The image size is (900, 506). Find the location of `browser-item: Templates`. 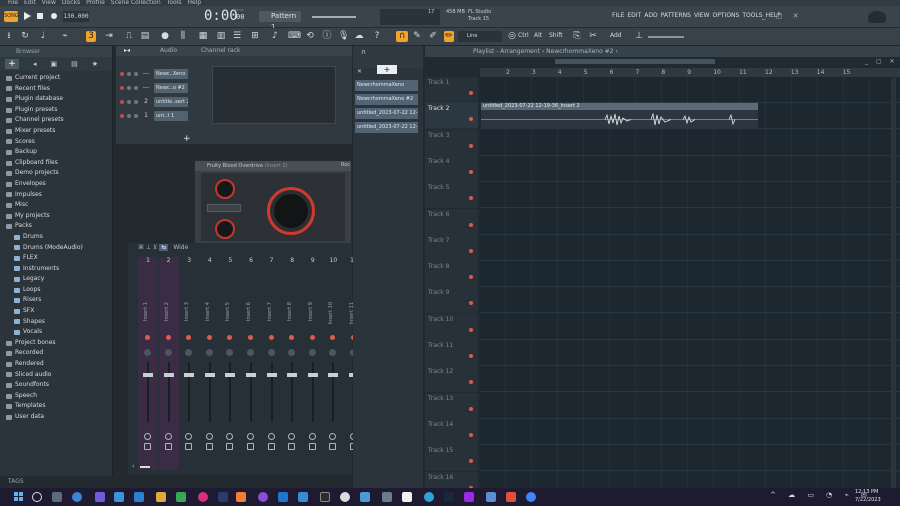

browser-item: Templates is located at coordinates (56, 406).